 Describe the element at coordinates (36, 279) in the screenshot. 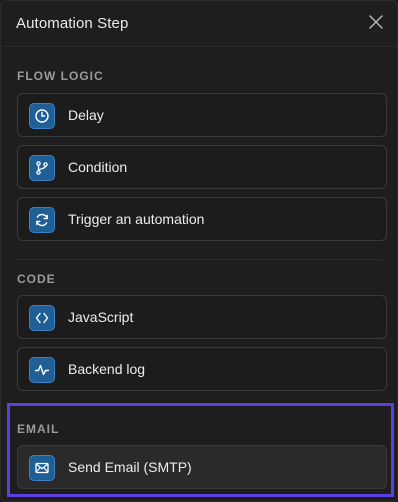

I see `section-label-code: CODE` at that location.